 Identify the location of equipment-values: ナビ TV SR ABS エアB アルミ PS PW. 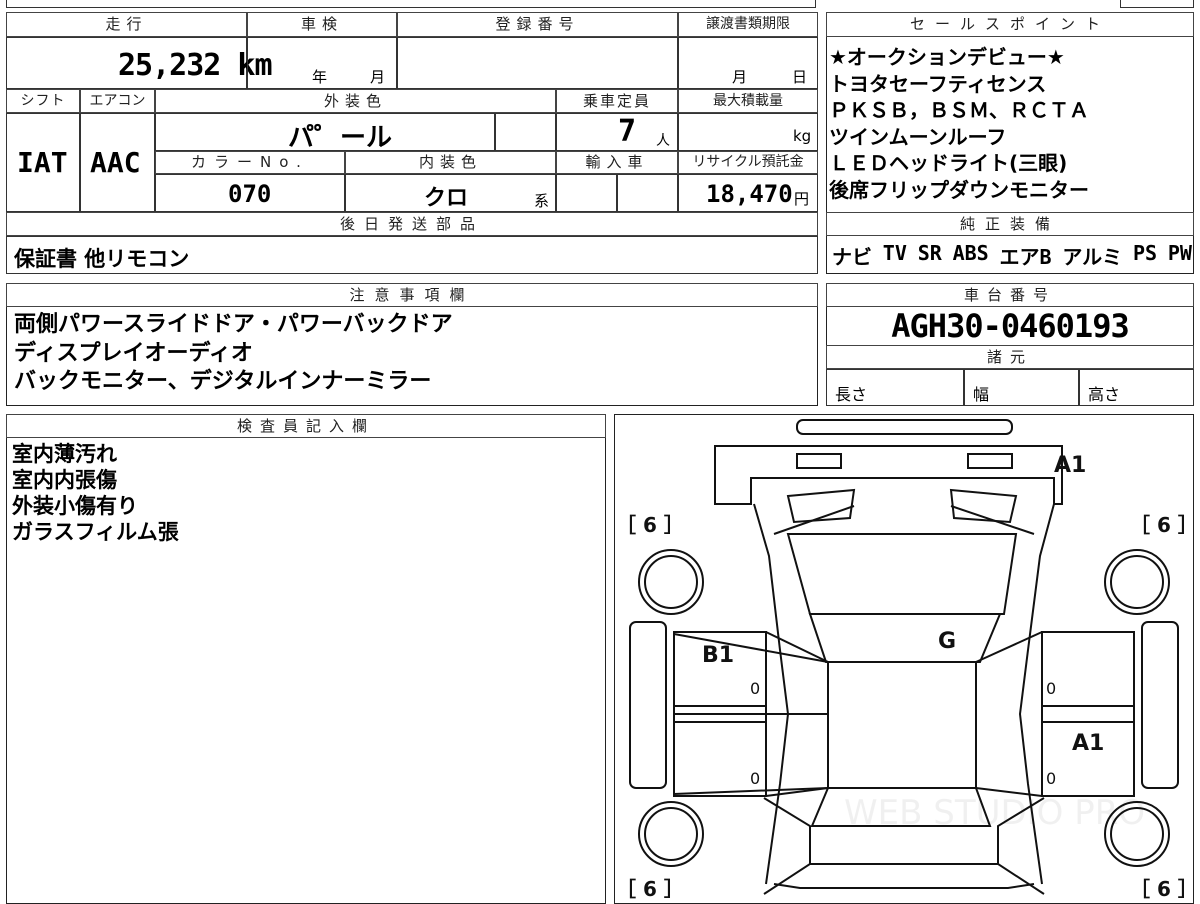
(1012, 255).